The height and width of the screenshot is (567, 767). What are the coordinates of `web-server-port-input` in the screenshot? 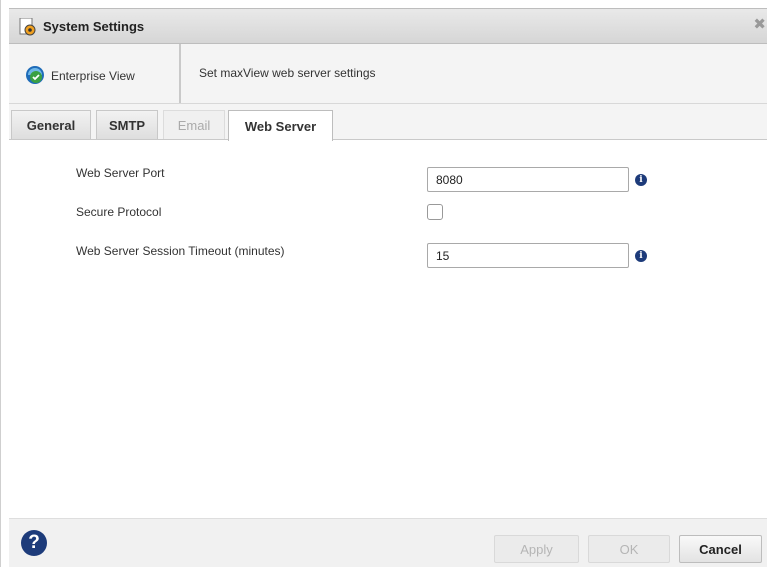 It's located at (528, 179).